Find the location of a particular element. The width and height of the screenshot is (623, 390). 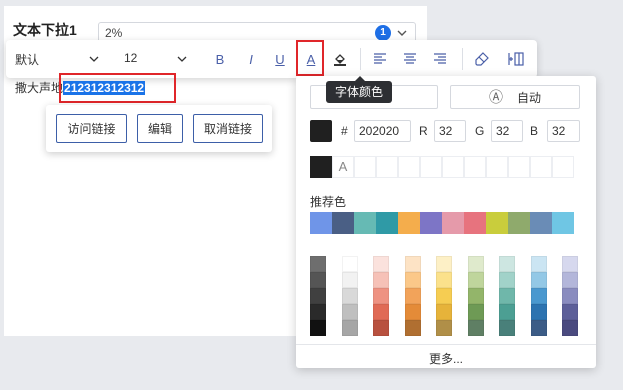

current-color-swatch is located at coordinates (321, 131).